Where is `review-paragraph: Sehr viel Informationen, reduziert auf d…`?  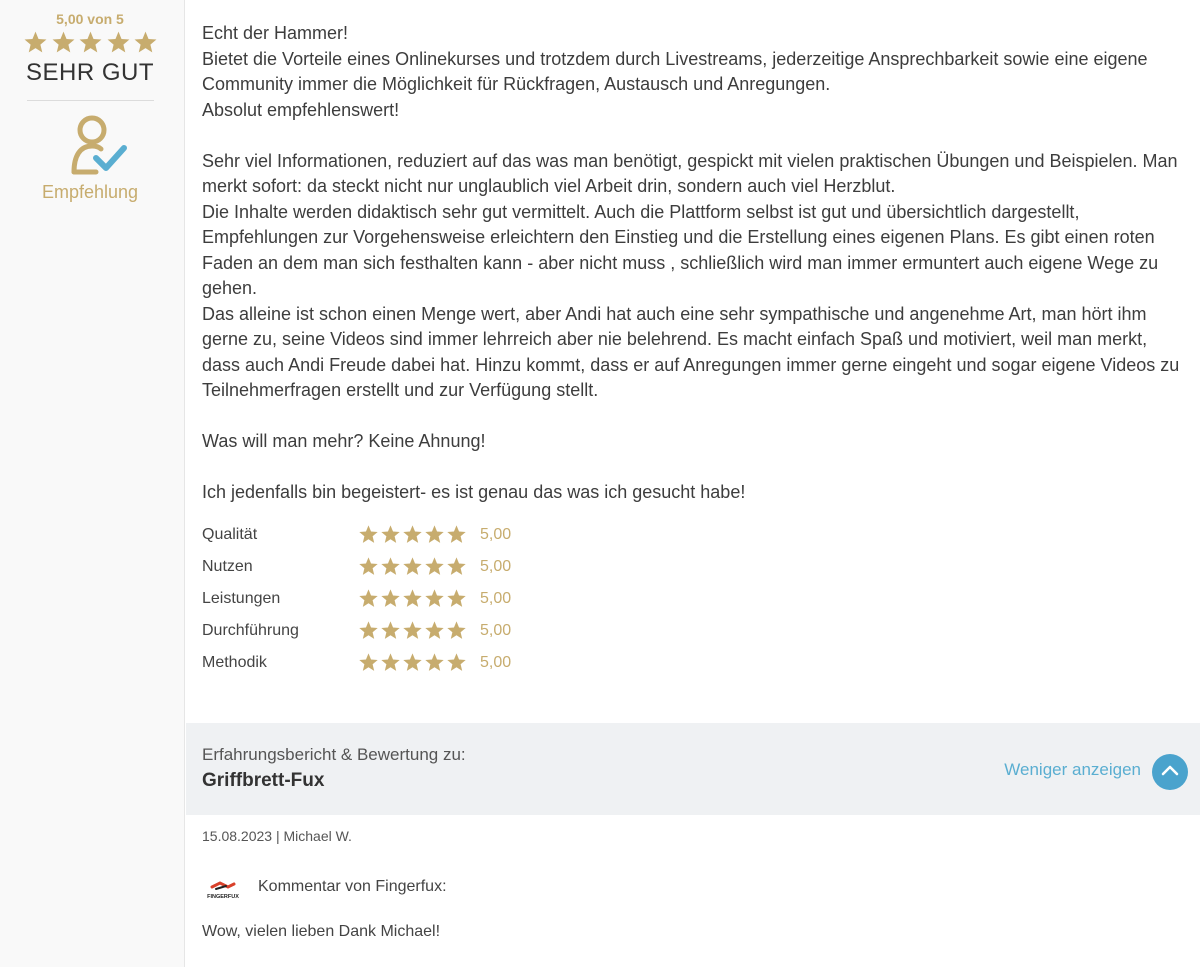 review-paragraph: Sehr viel Informationen, reduziert auf d… is located at coordinates (690, 173).